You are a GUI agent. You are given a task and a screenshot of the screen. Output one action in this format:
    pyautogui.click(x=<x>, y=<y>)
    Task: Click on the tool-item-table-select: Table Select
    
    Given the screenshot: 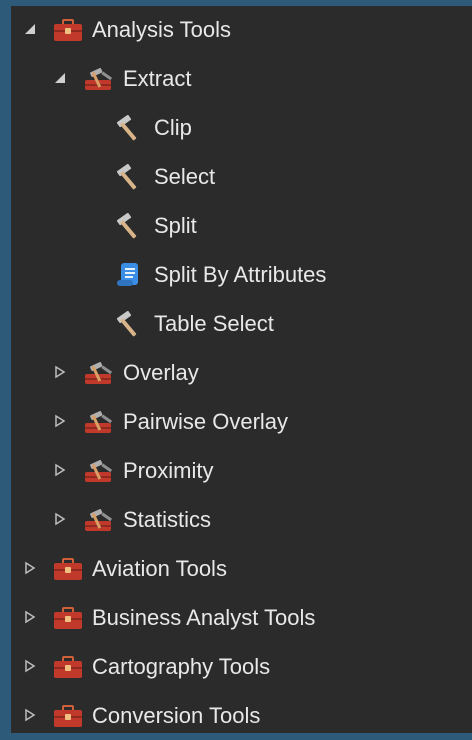 What is the action you would take?
    pyautogui.click(x=241, y=323)
    